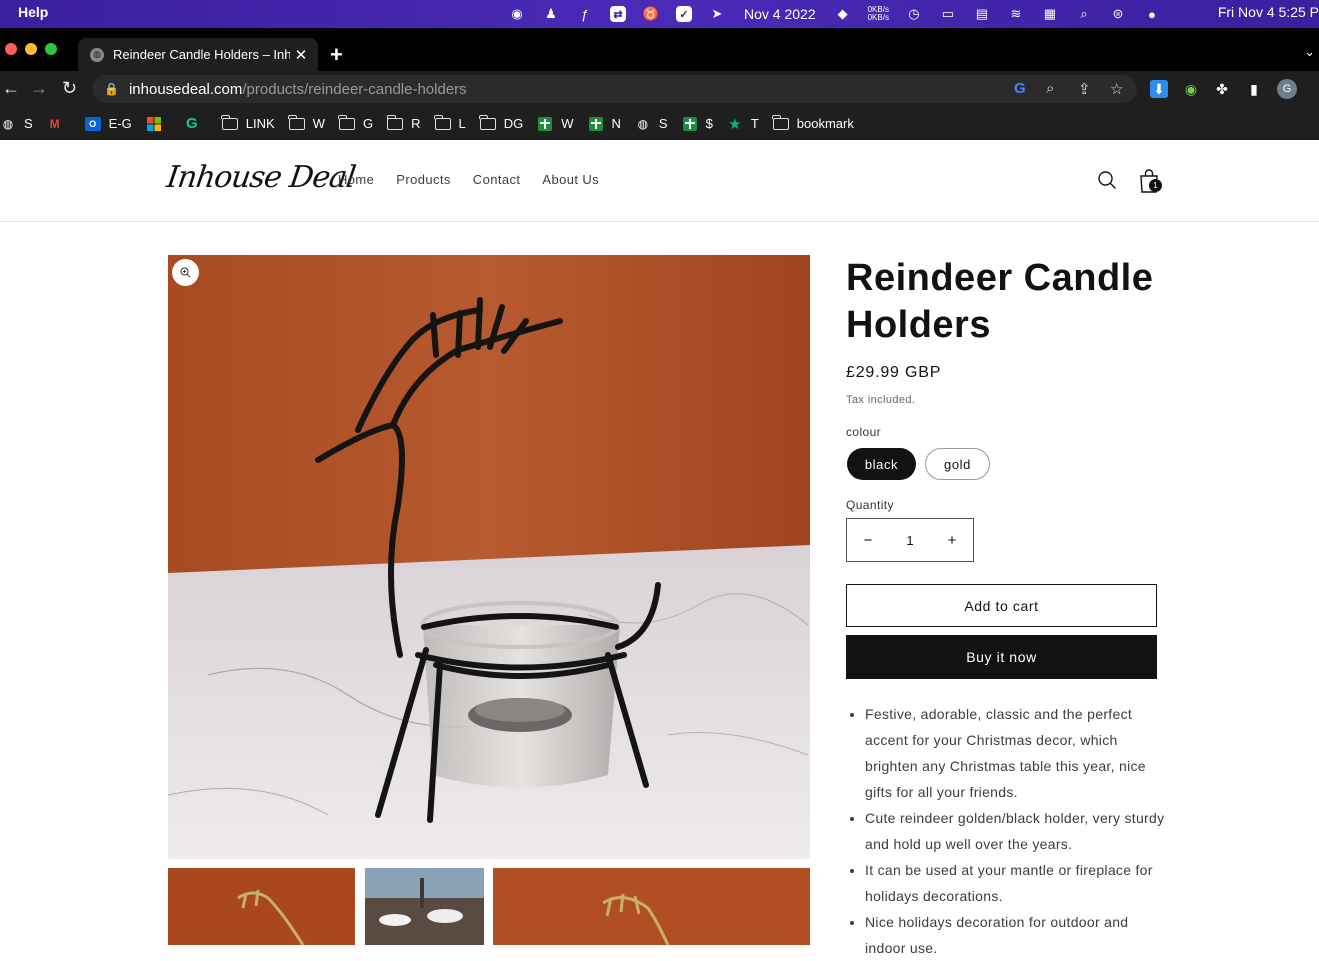 This screenshot has width=1319, height=961. I want to click on share-icon: ⇪, so click(1084, 89).